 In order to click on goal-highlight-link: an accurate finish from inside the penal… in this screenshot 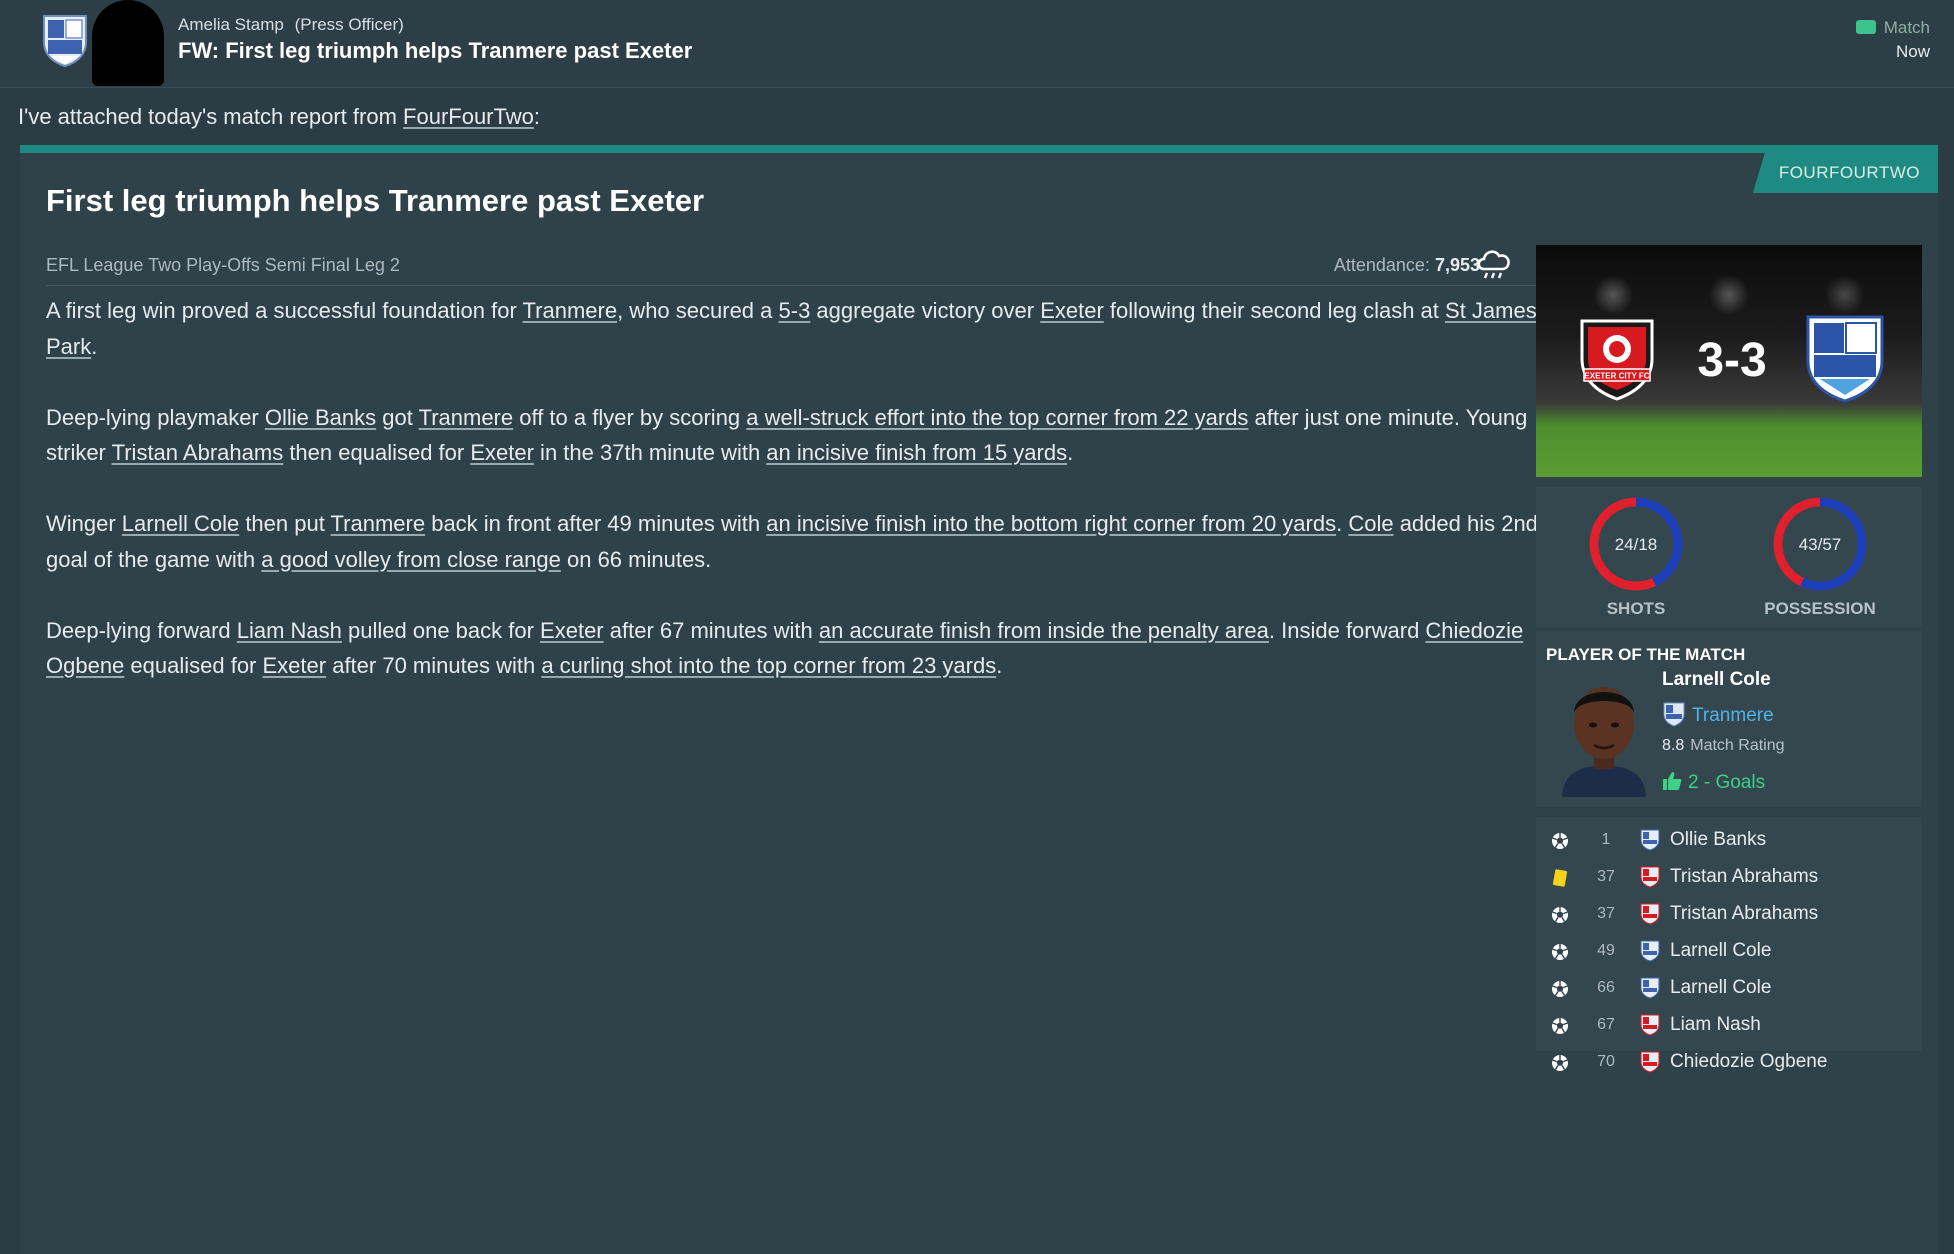, I will do `click(1044, 630)`.